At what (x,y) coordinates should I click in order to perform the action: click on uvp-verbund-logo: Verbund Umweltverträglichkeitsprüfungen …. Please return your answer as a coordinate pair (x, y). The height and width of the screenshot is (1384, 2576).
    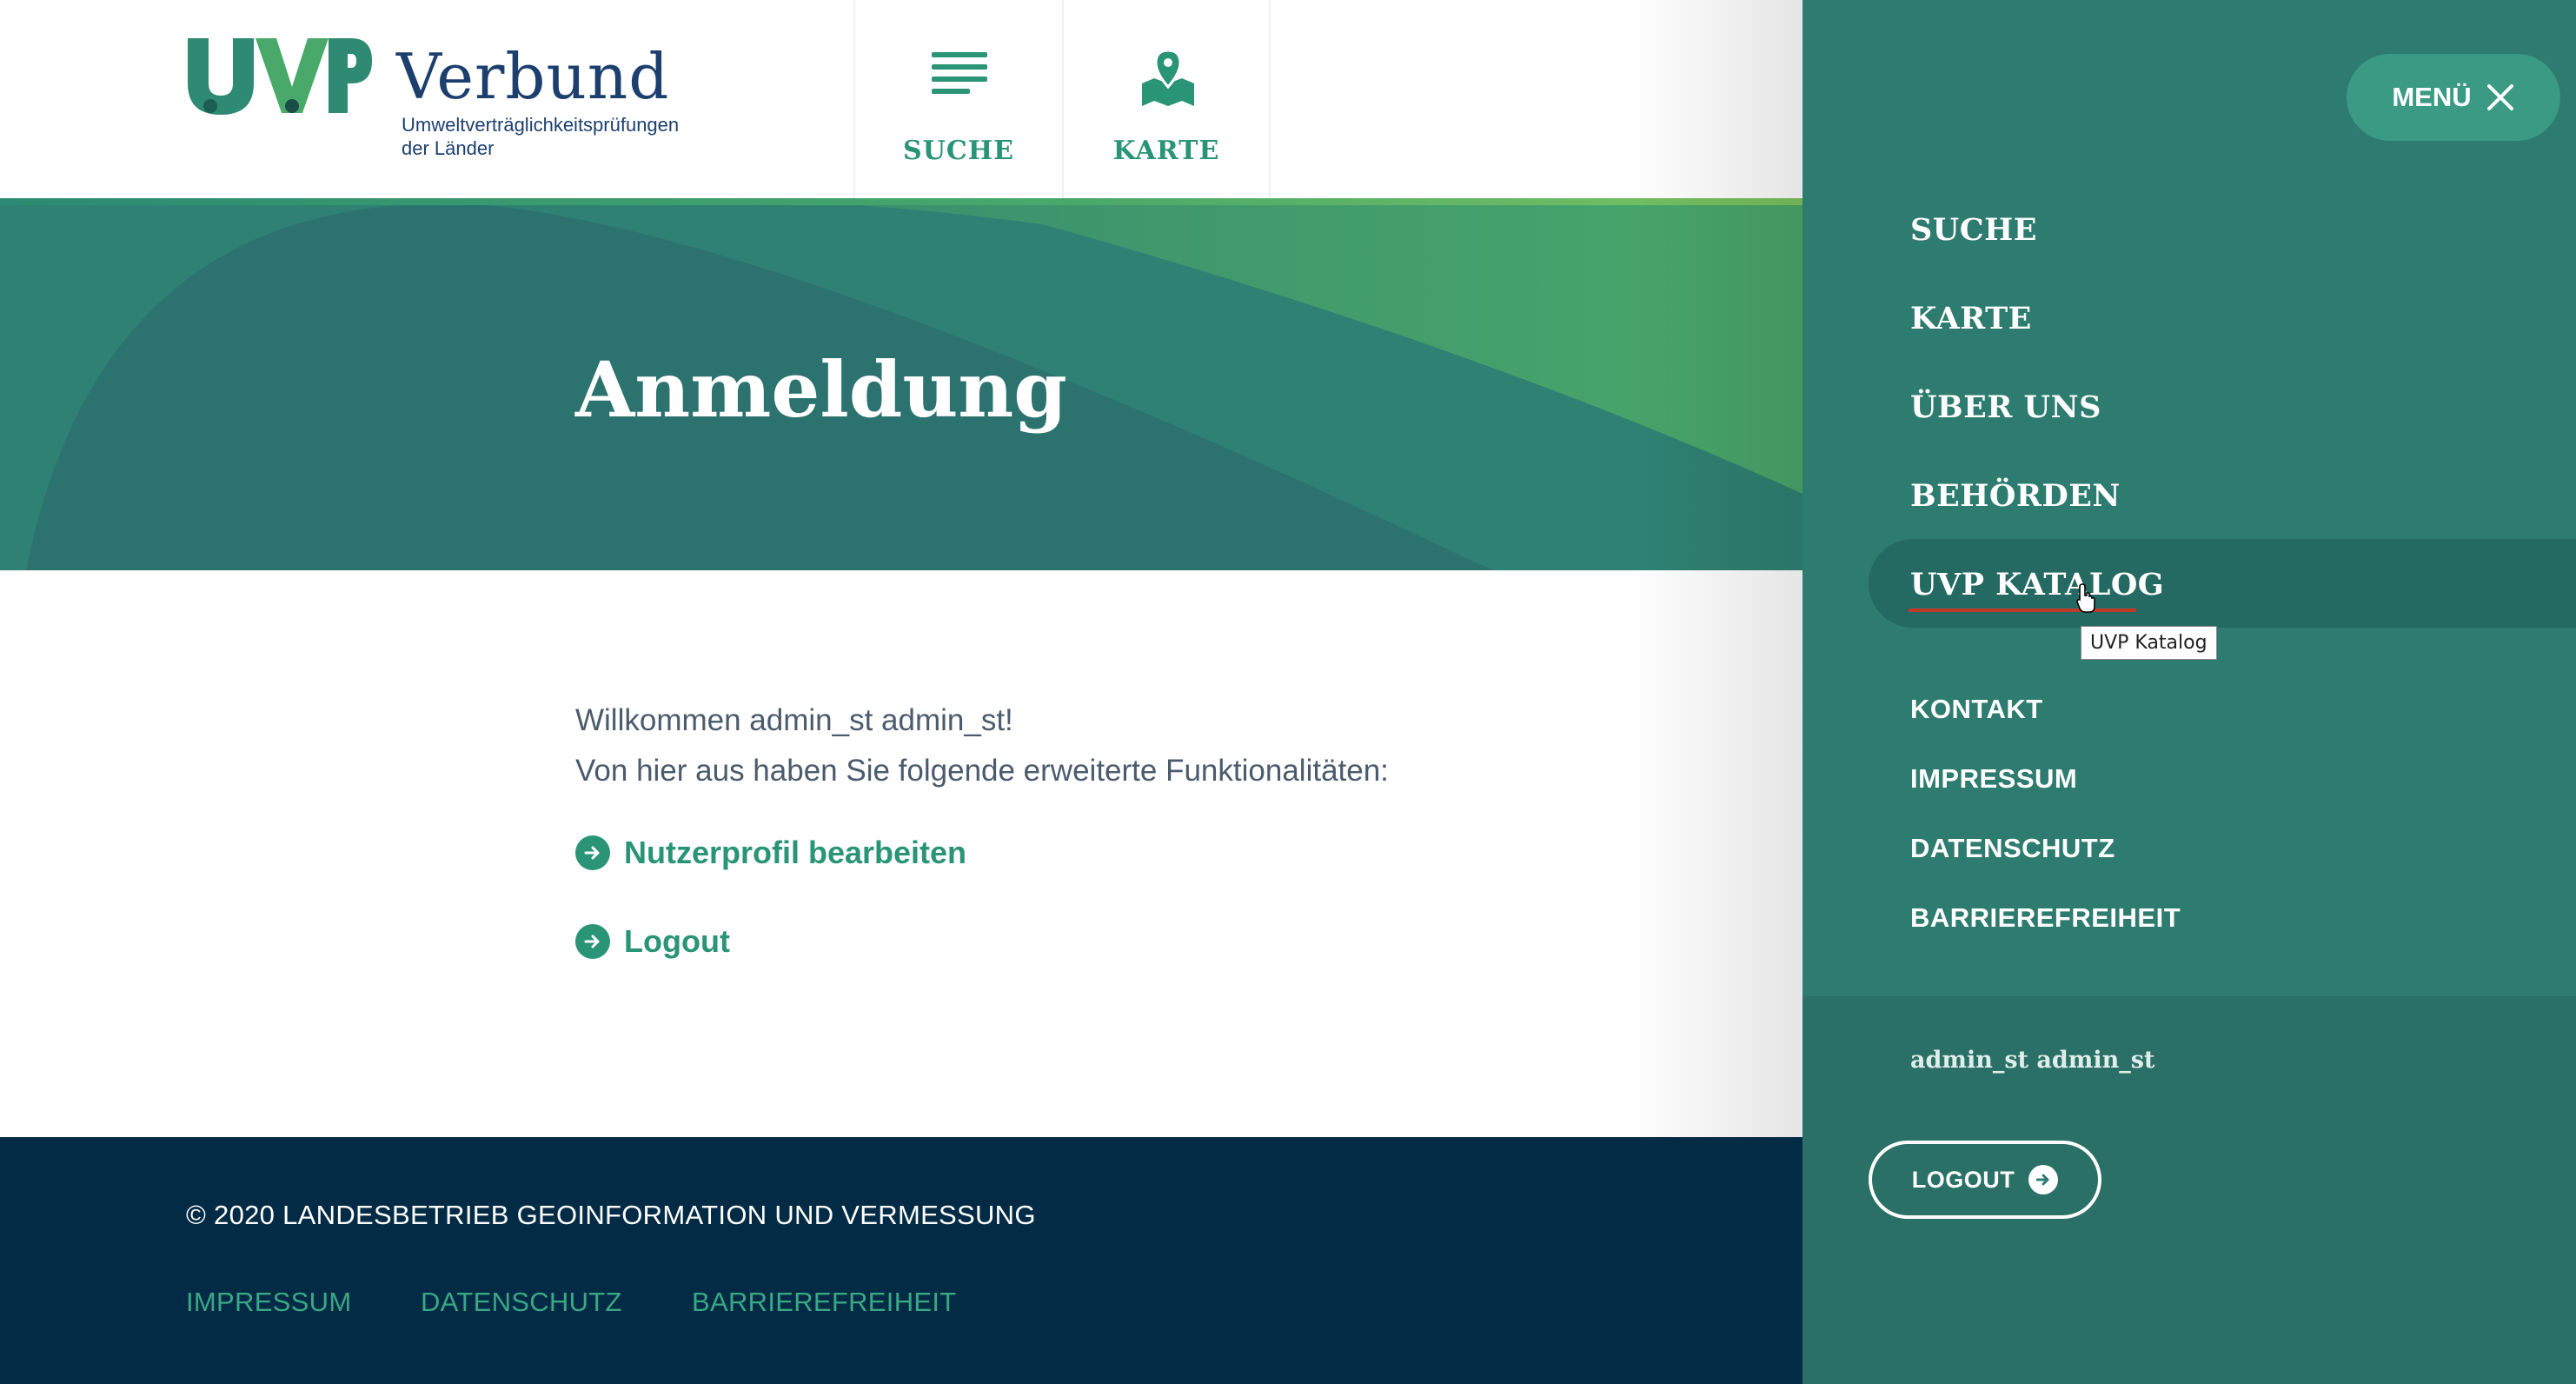
    Looking at the image, I should click on (453, 100).